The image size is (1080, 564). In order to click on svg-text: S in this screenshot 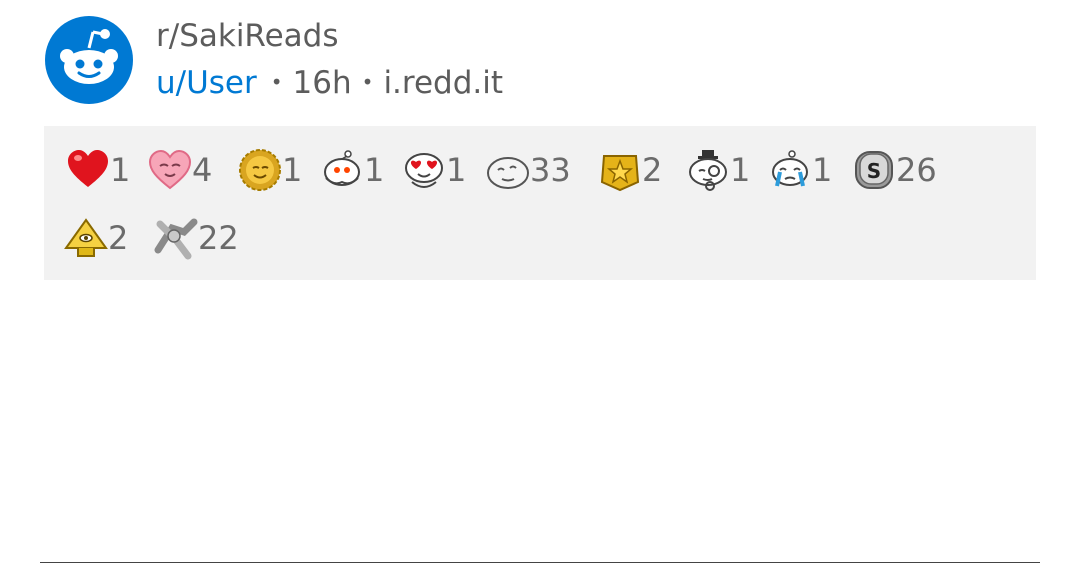, I will do `click(874, 171)`.